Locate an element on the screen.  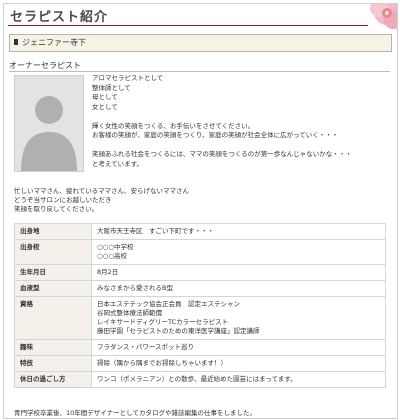
profile-value: 掃除（隅から隅までお掃除しちゃいます！） is located at coordinates (238, 363).